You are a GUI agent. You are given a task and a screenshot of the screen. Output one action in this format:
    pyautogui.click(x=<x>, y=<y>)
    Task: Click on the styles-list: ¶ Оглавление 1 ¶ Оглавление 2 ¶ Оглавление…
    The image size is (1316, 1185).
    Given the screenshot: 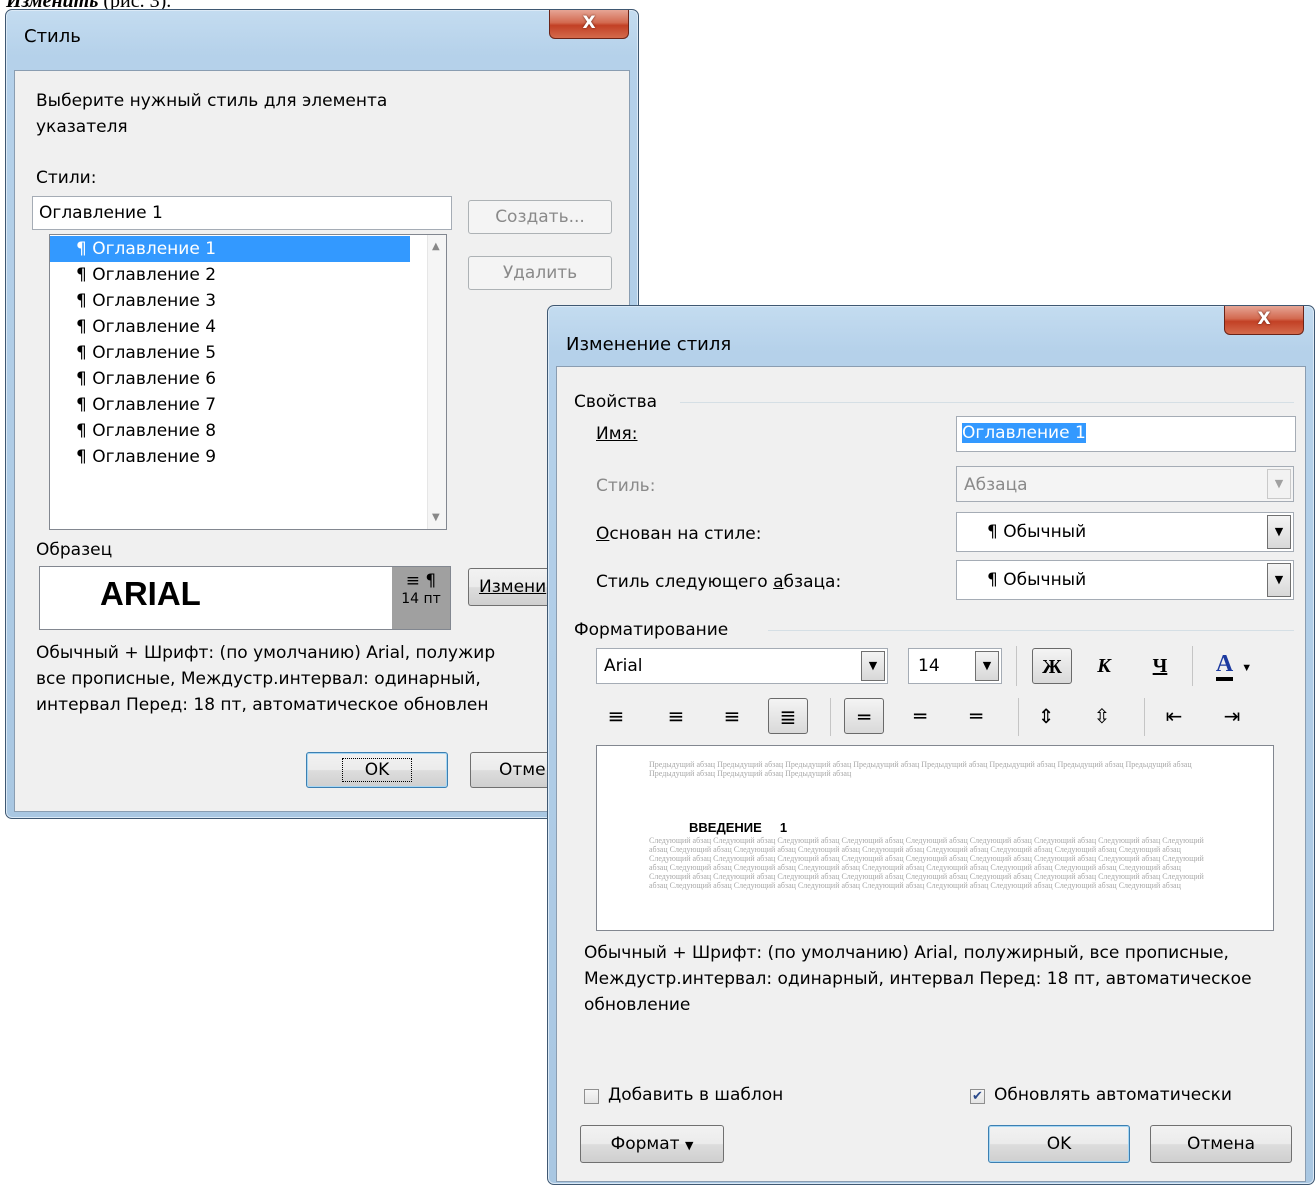 What is the action you would take?
    pyautogui.click(x=248, y=382)
    